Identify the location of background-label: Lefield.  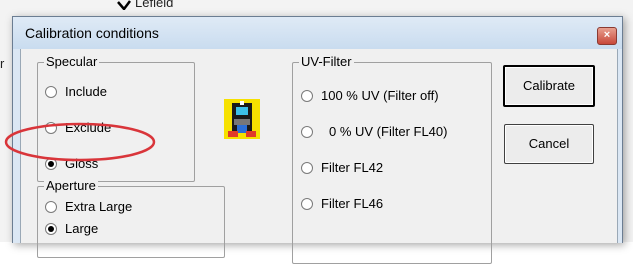
(154, 5).